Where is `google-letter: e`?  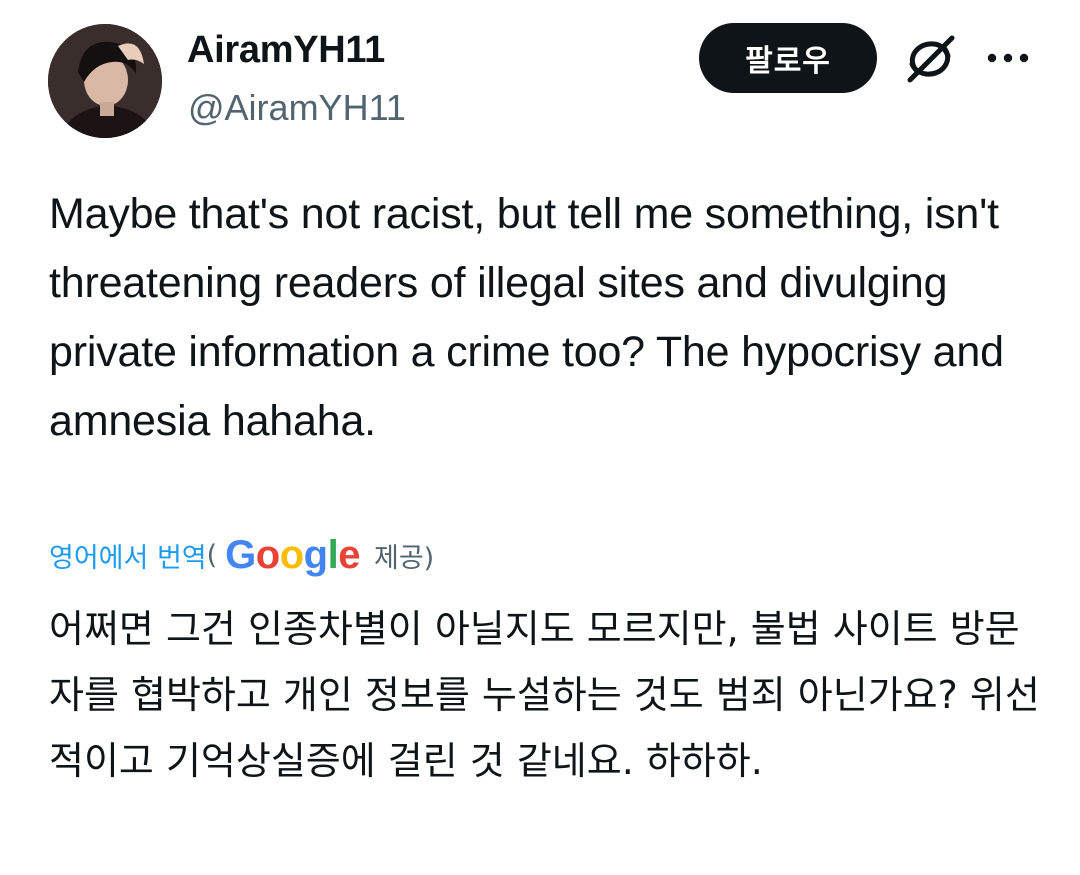
google-letter: e is located at coordinates (349, 554).